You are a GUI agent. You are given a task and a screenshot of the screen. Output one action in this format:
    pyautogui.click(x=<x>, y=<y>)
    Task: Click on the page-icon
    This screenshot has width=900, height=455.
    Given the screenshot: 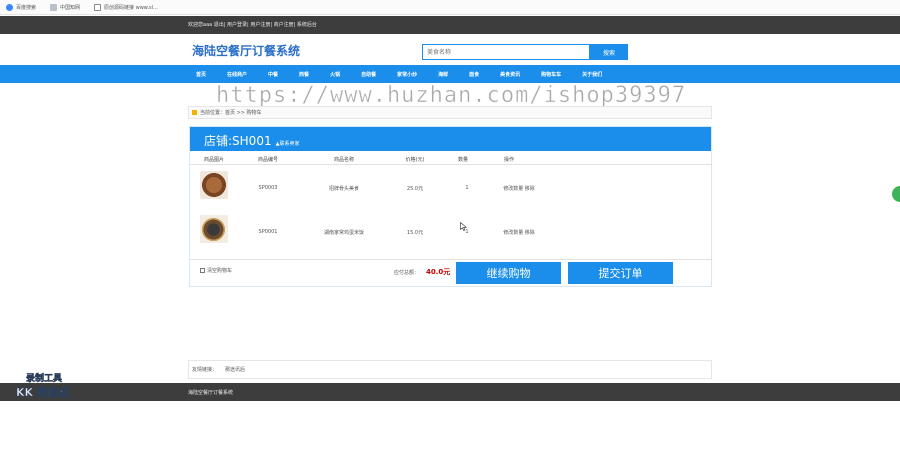 What is the action you would take?
    pyautogui.click(x=98, y=7)
    